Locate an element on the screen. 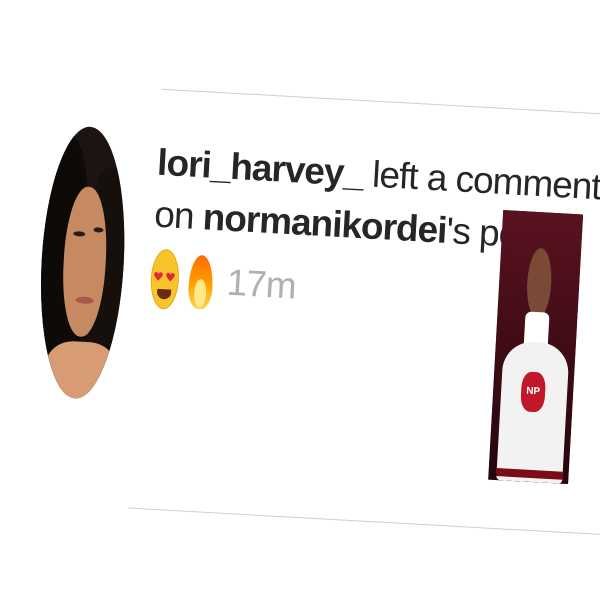  on-text: on is located at coordinates (178, 215).